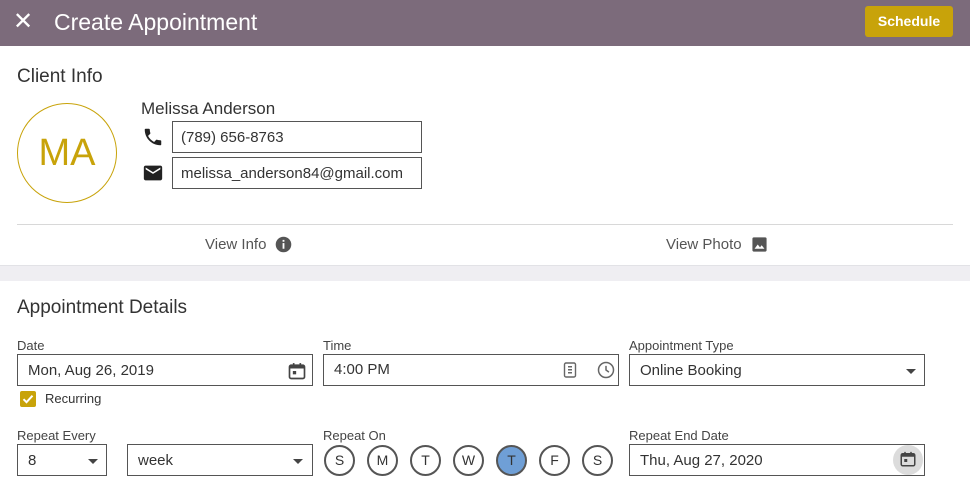 The width and height of the screenshot is (970, 504). Describe the element at coordinates (156, 460) in the screenshot. I see `repeat-unit-value: week` at that location.